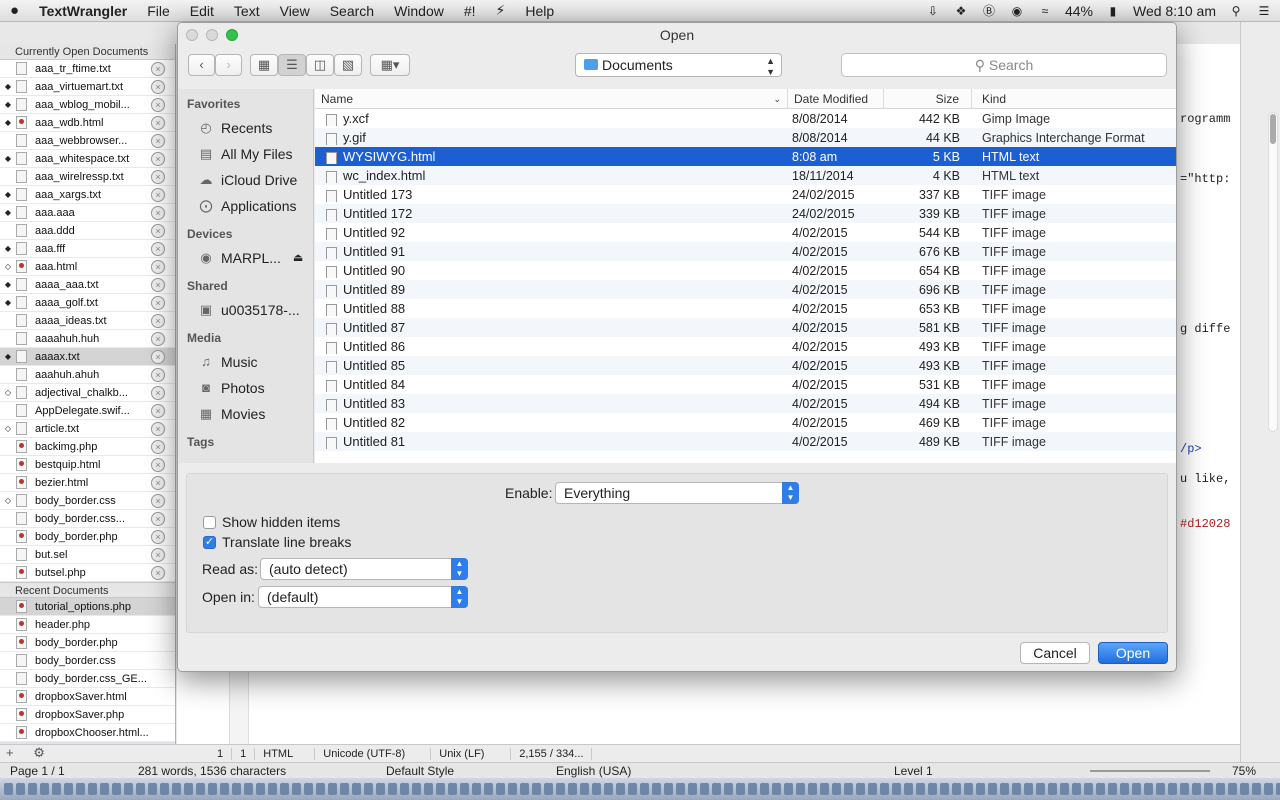 The height and width of the screenshot is (800, 1280). What do you see at coordinates (87, 141) in the screenshot?
I see `list-item: aaa_webbrowser... ×` at bounding box center [87, 141].